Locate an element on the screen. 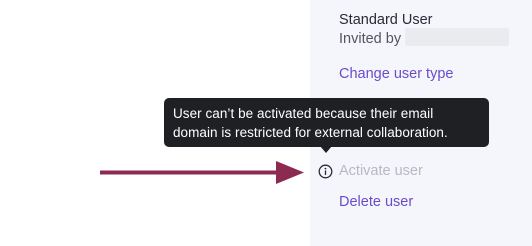  activate-user-row: Activate user is located at coordinates (370, 171).